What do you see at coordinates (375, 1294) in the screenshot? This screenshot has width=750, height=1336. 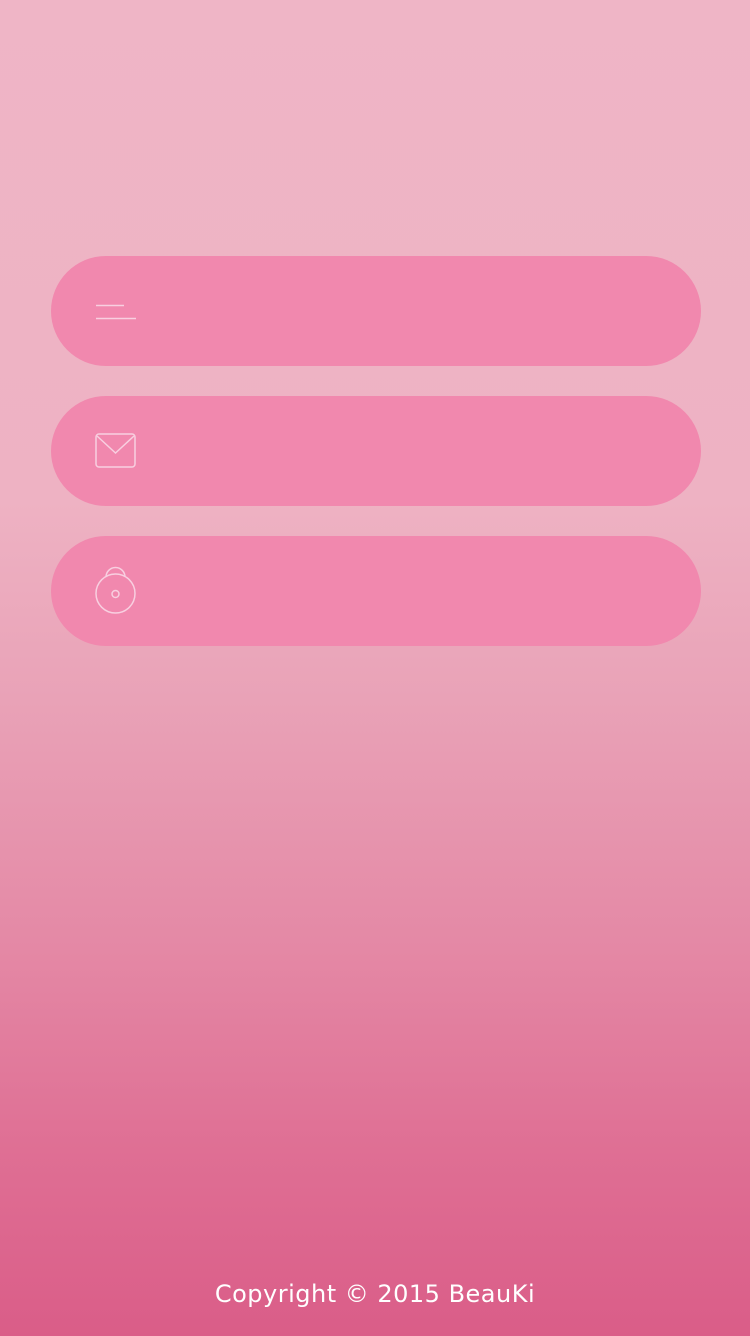 I see `copyright-text: Copyright © 2015 BeauKi` at bounding box center [375, 1294].